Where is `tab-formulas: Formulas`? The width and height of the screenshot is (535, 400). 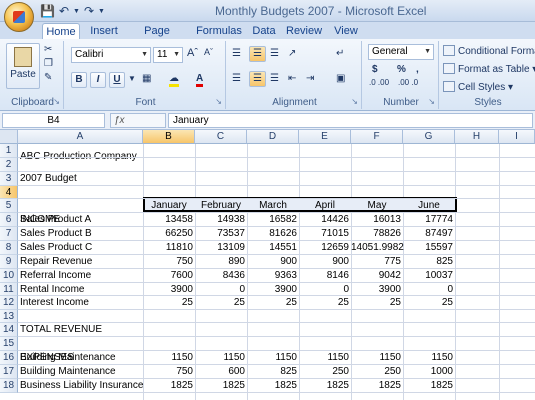 tab-formulas: Formulas is located at coordinates (219, 31).